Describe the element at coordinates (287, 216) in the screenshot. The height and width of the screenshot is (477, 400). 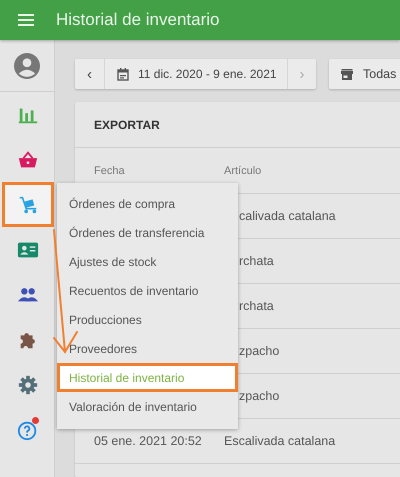
I see `table-cell-text: calivada catalana` at that location.